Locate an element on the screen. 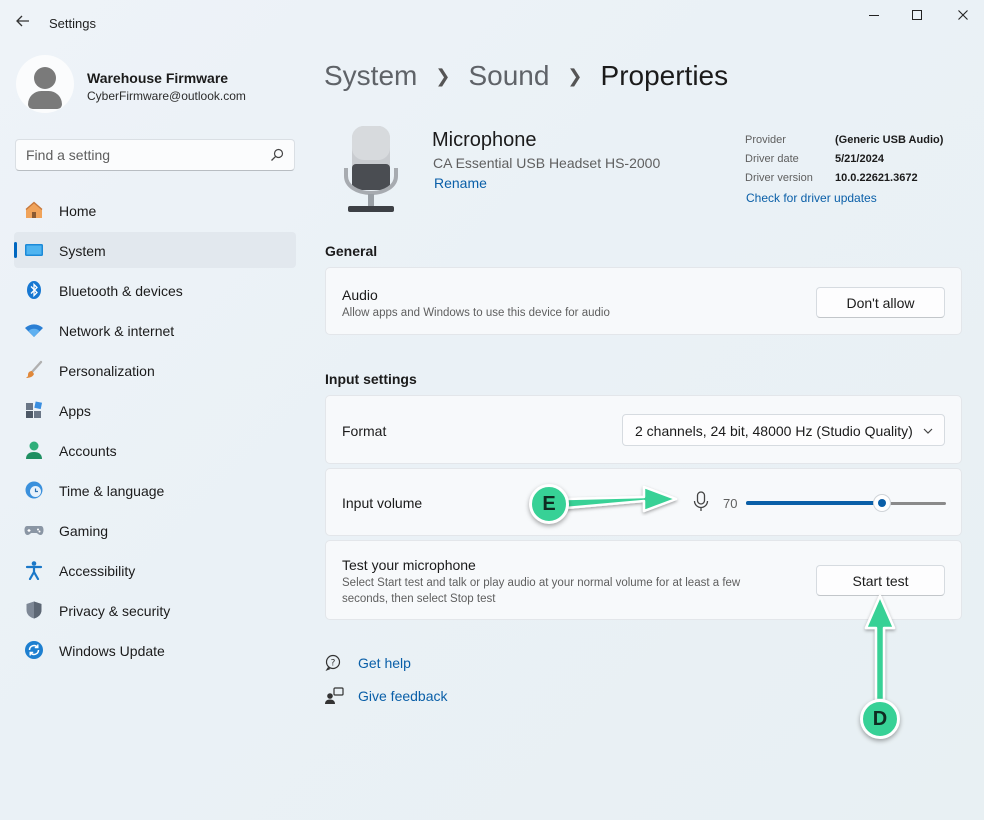 The image size is (984, 820). search-box is located at coordinates (155, 155).